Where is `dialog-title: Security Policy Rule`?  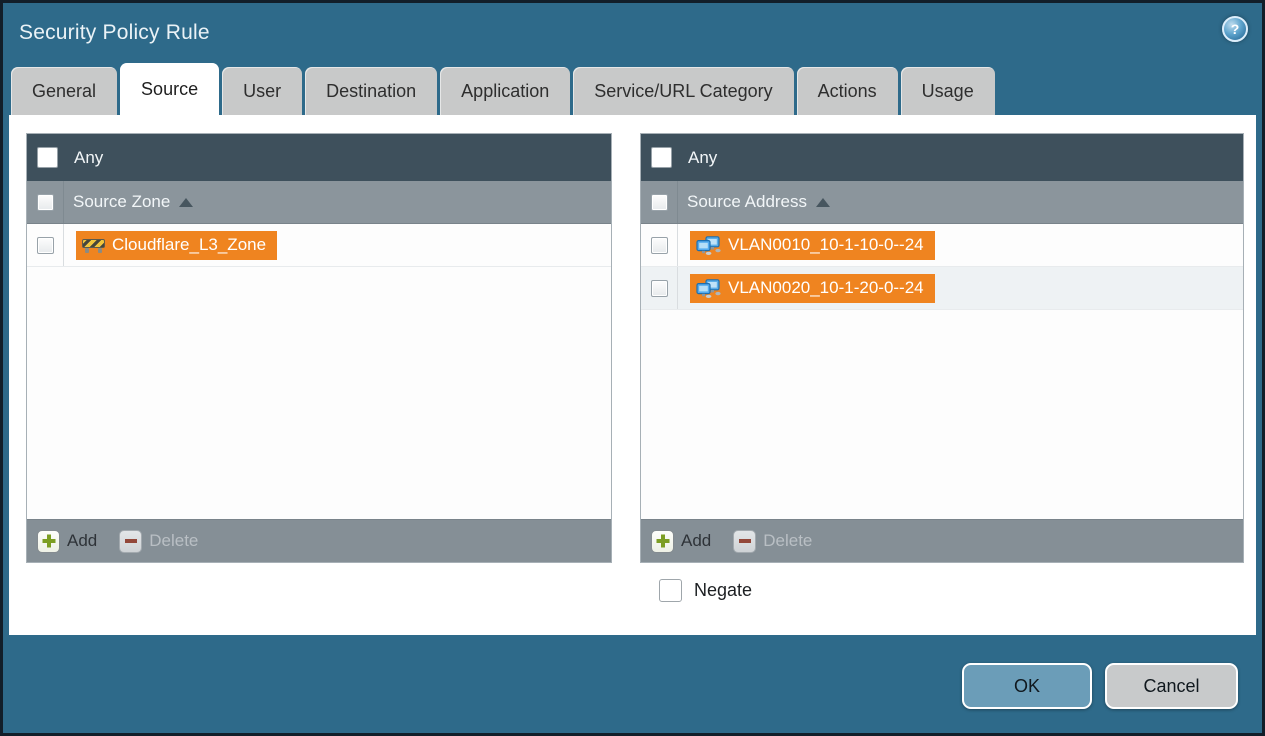 dialog-title: Security Policy Rule is located at coordinates (114, 32).